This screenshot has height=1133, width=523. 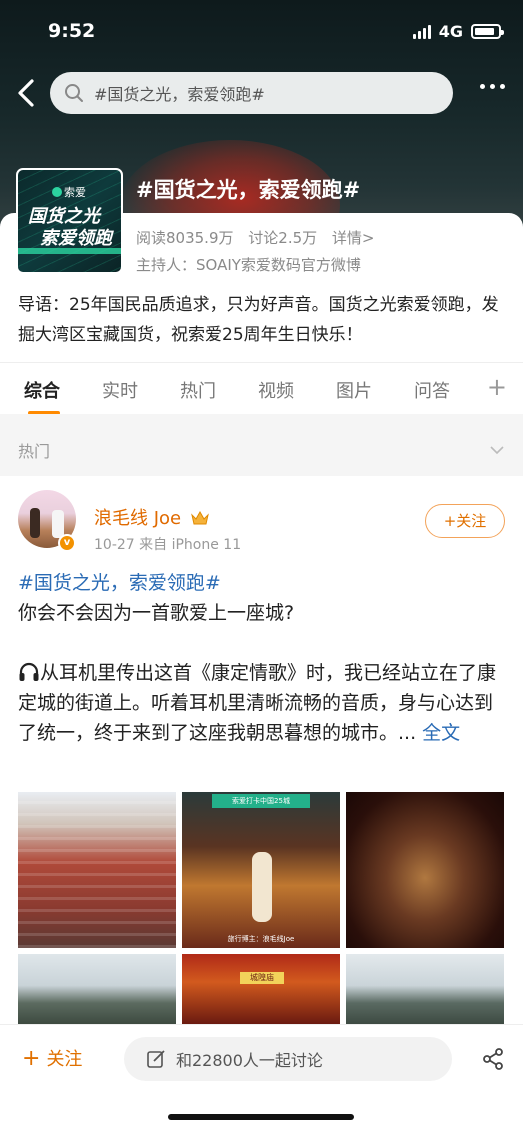 What do you see at coordinates (450, 31) in the screenshot?
I see `network-label: 4G` at bounding box center [450, 31].